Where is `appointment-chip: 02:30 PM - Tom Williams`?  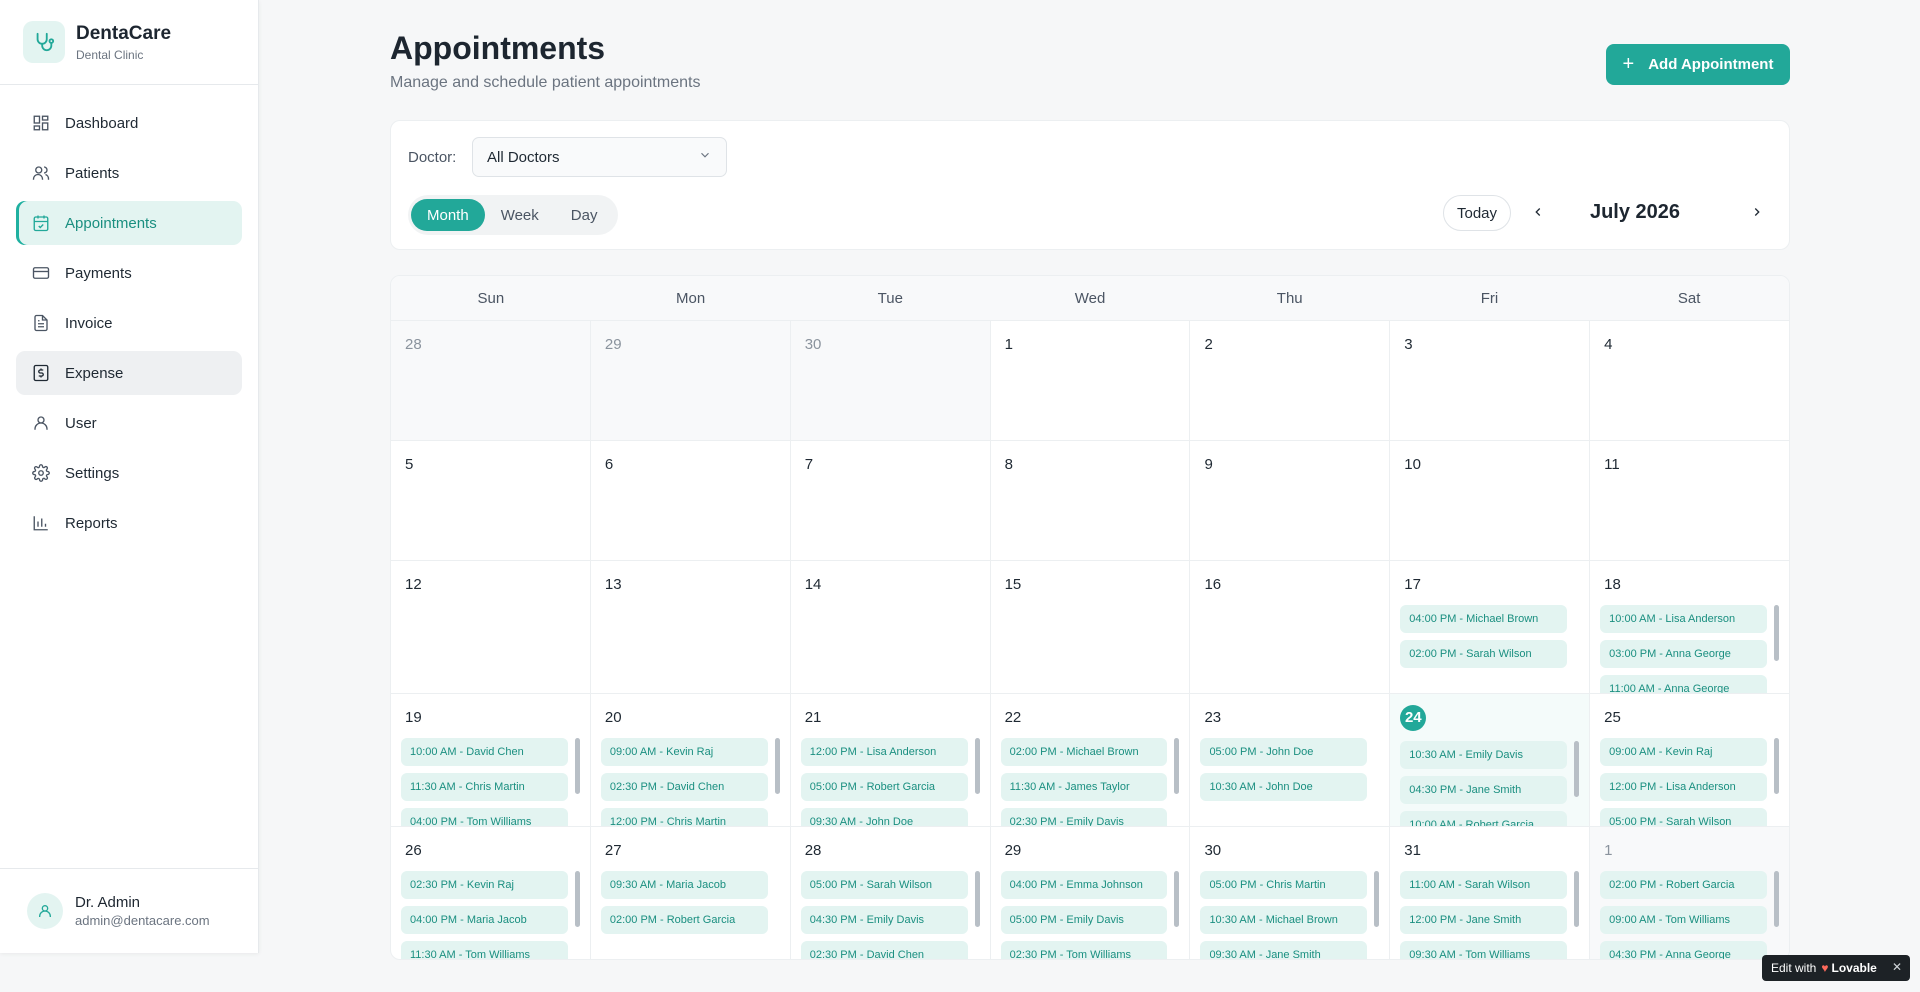
appointment-chip: 02:30 PM - Tom Williams is located at coordinates (1084, 950).